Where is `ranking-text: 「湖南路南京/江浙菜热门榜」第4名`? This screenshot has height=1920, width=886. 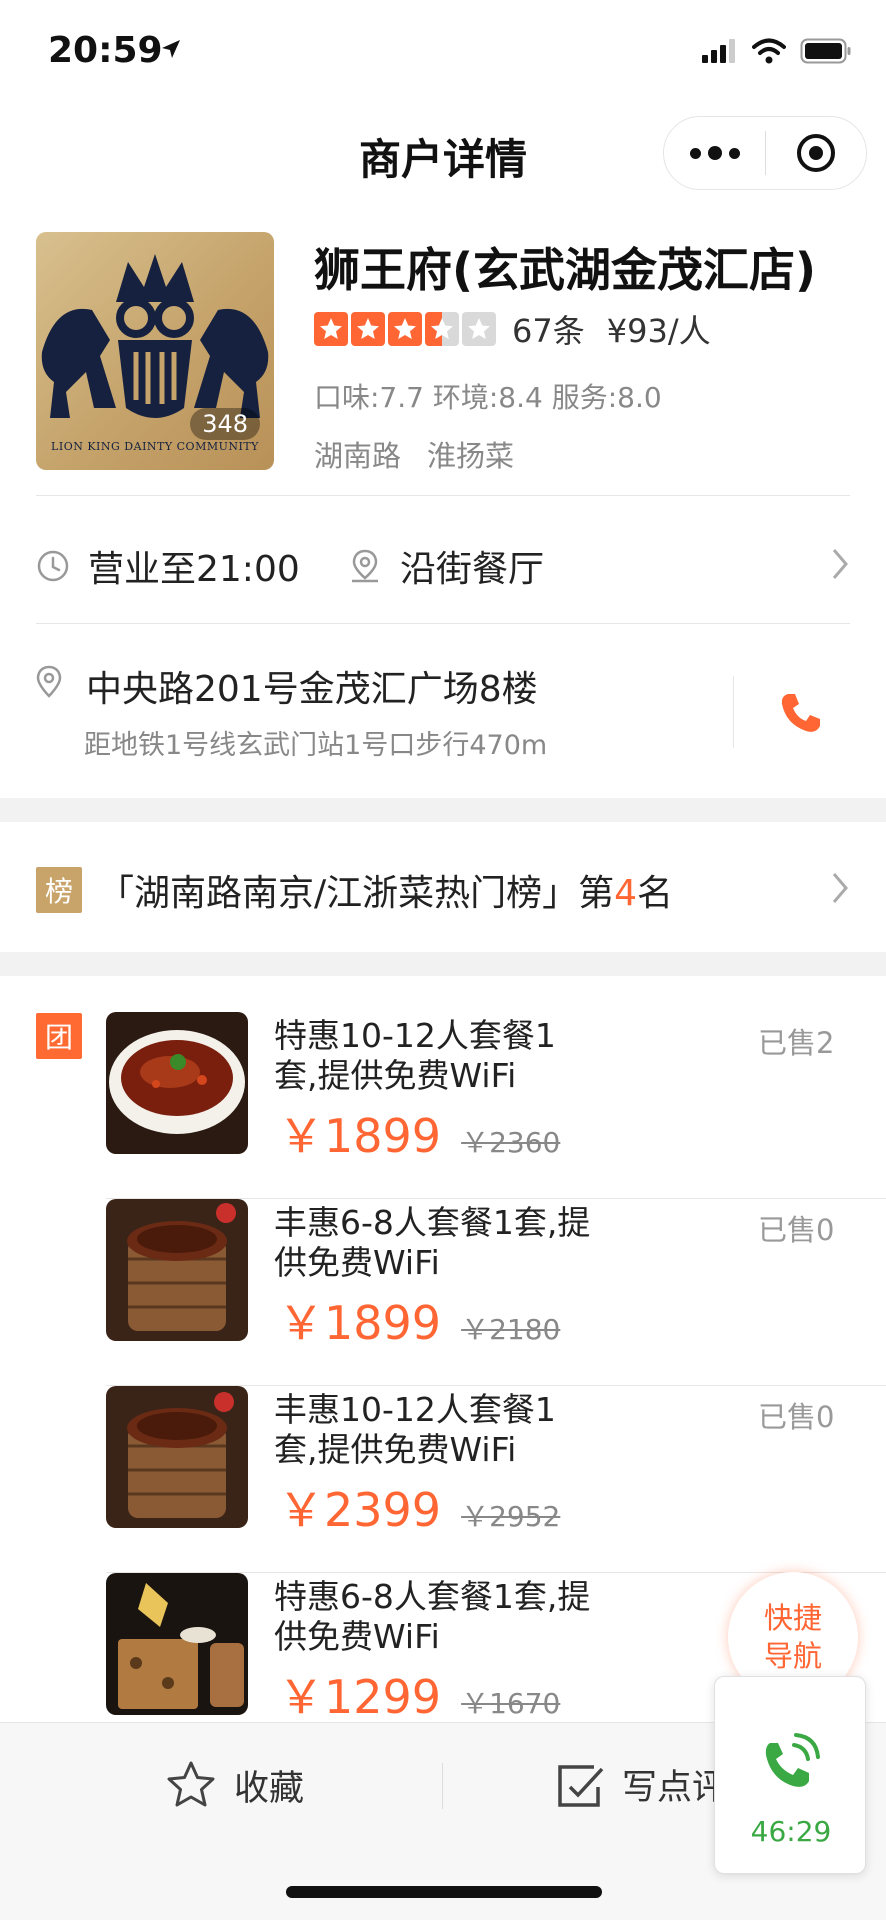 ranking-text: 「湖南路南京/江浙菜热门榜」第4名 is located at coordinates (385, 890).